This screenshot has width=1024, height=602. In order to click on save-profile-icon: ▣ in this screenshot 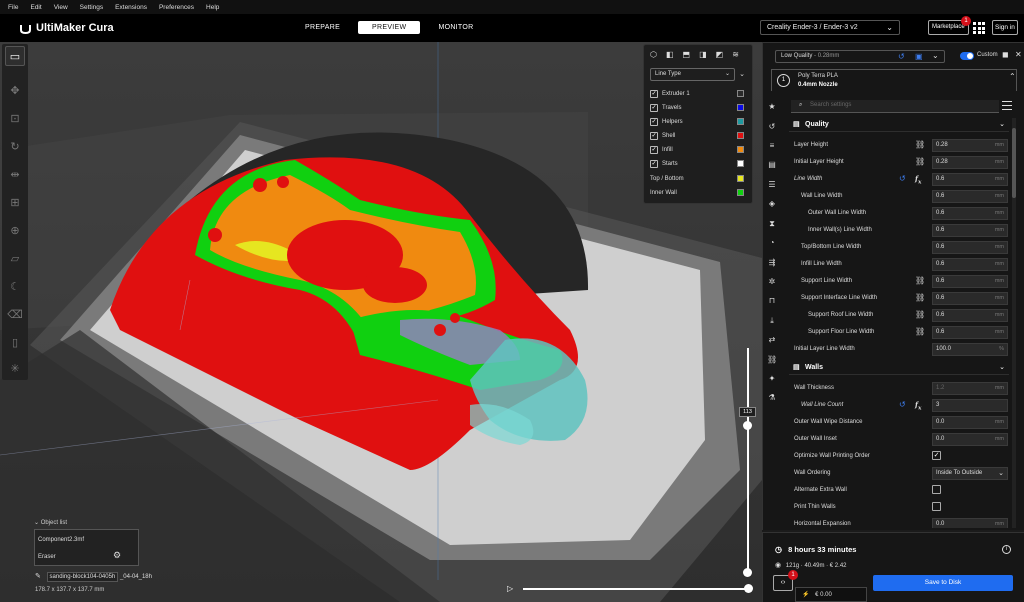, I will do `click(919, 56)`.